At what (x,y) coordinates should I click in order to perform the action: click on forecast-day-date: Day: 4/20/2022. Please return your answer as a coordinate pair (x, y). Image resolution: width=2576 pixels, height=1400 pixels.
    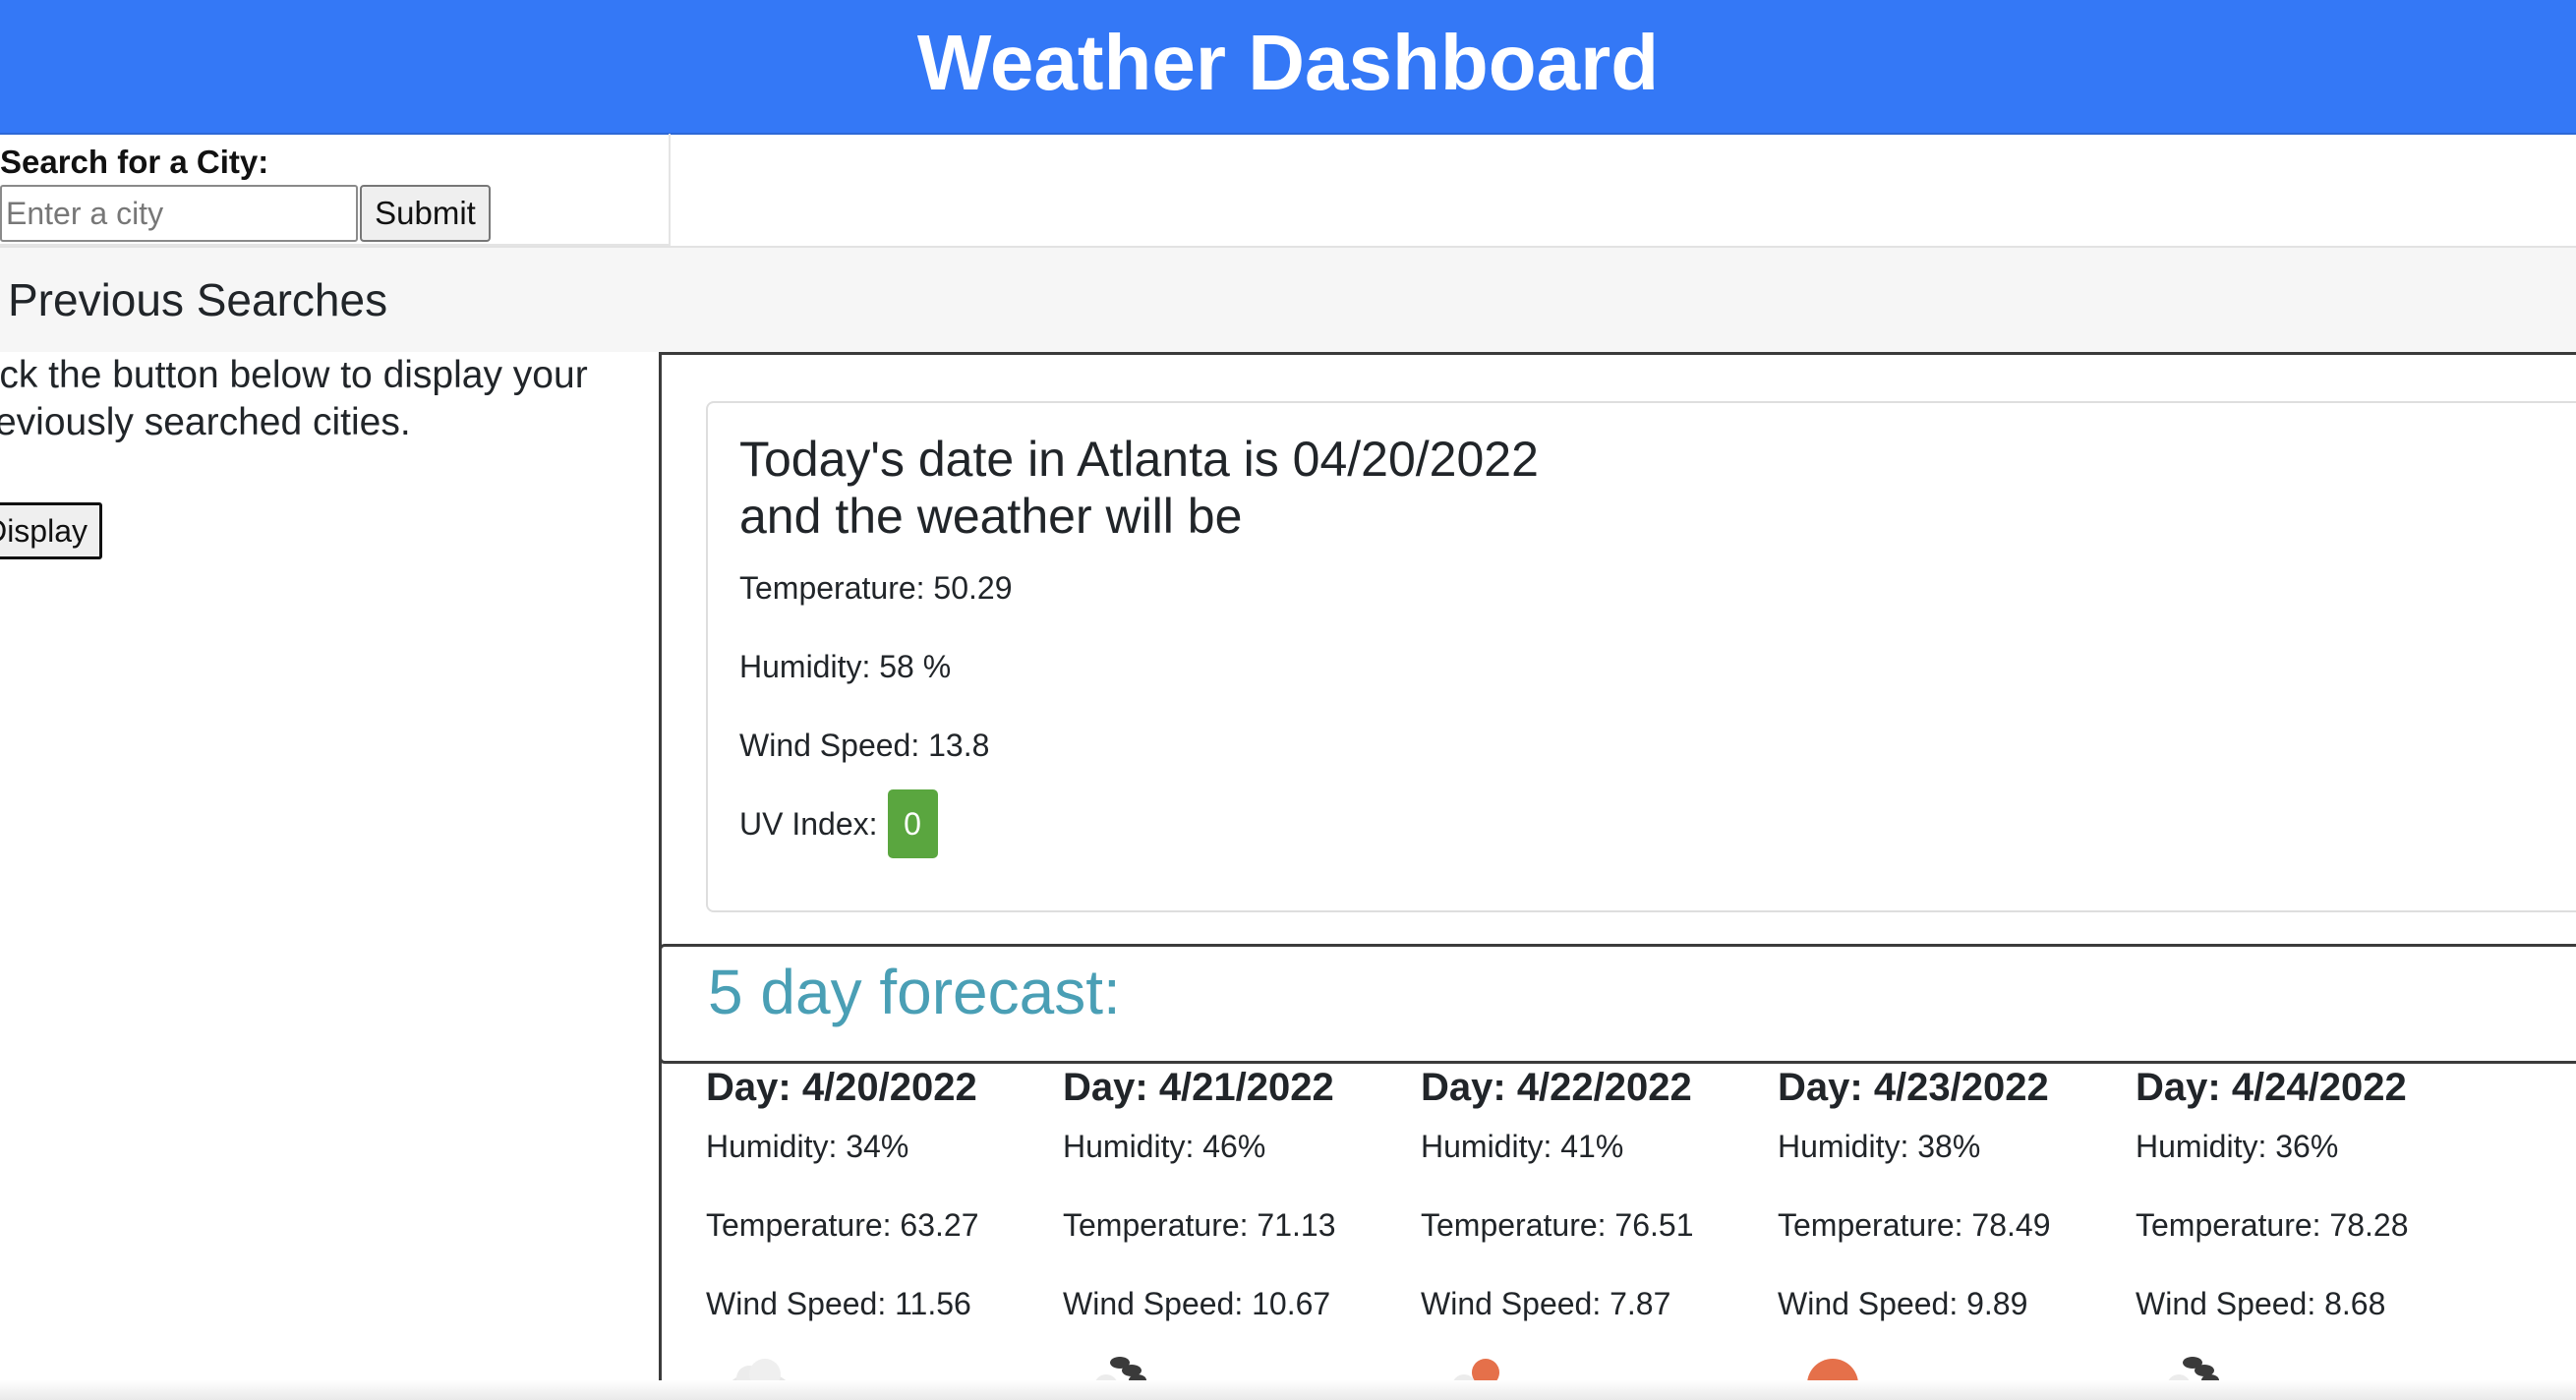
    Looking at the image, I should click on (841, 1087).